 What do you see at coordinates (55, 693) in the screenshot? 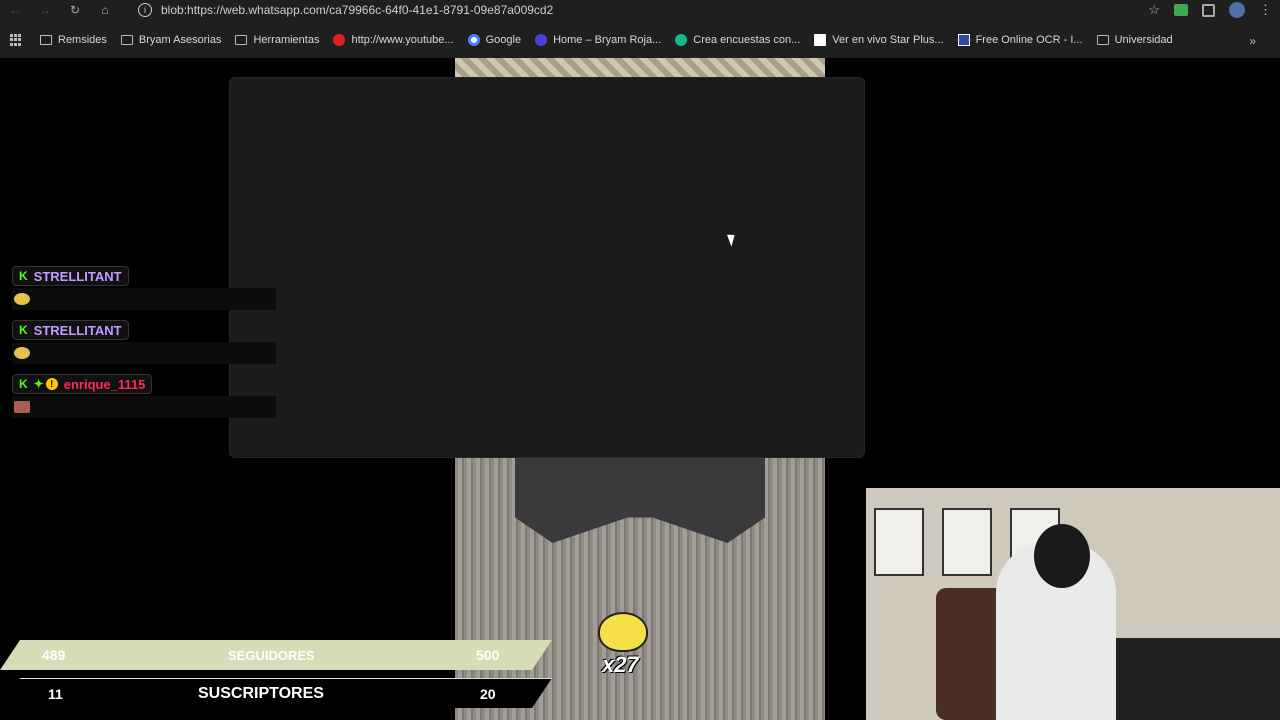
I see `subs-current: 11` at bounding box center [55, 693].